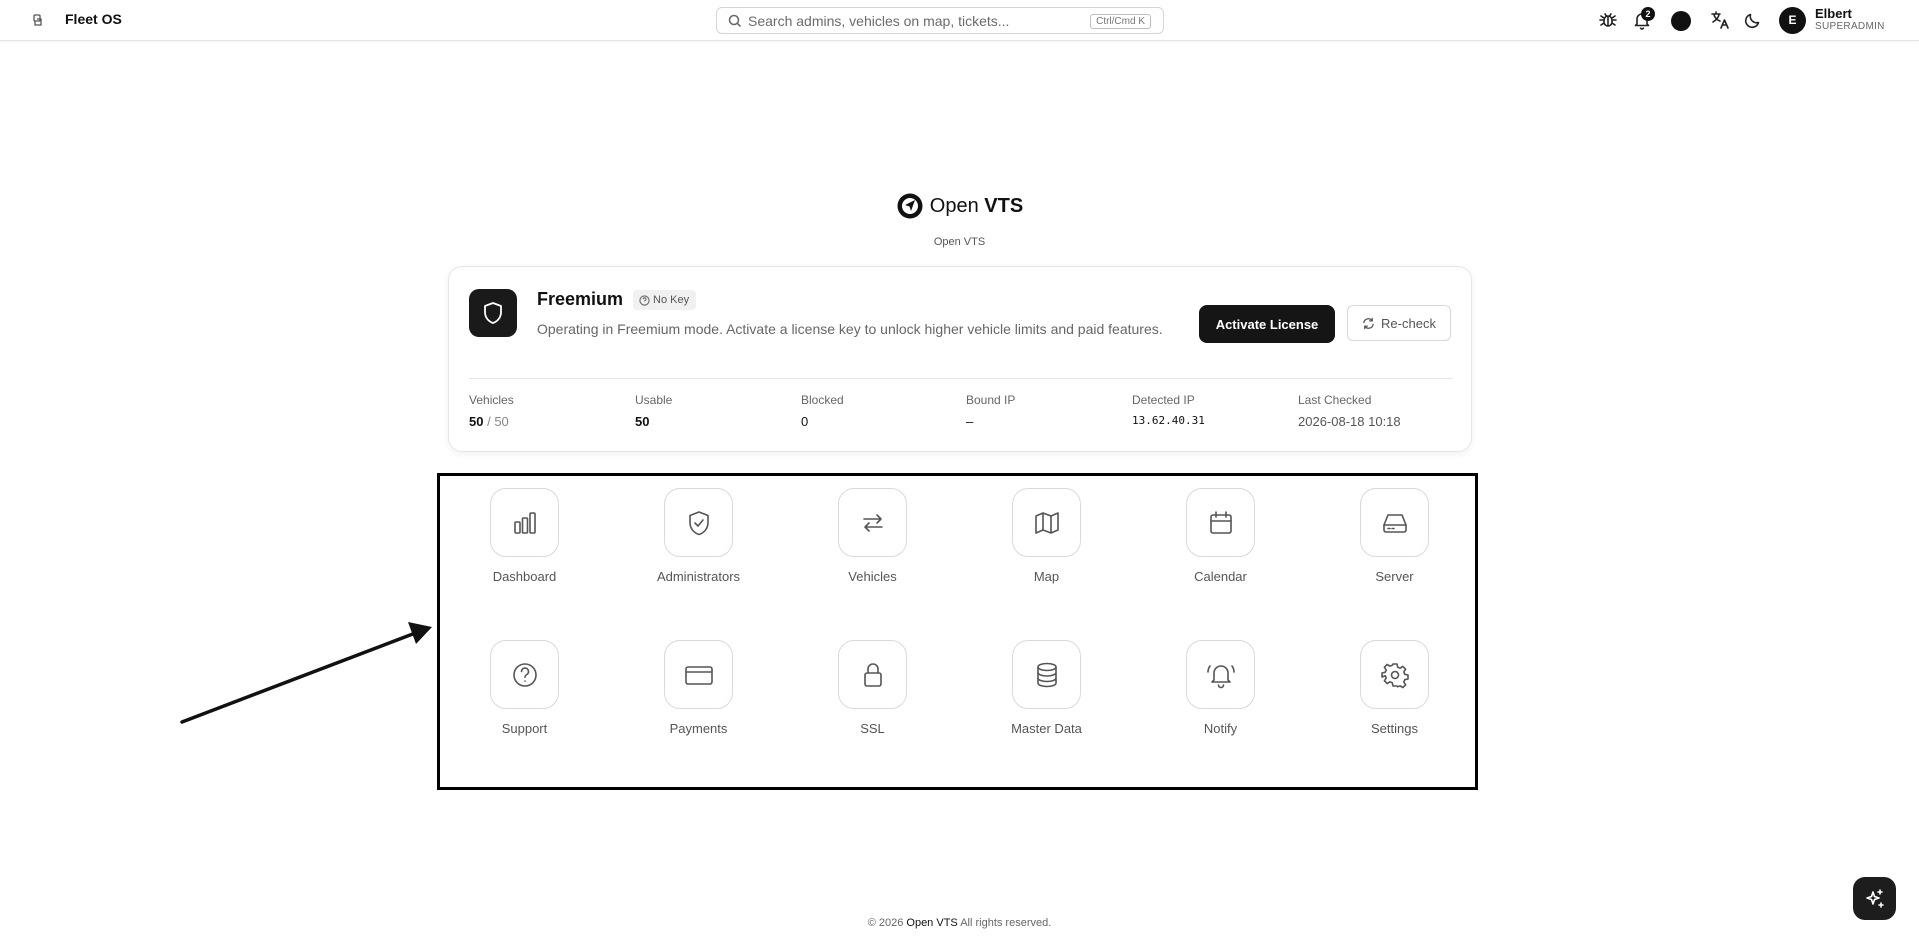 This screenshot has height=943, width=1919. Describe the element at coordinates (872, 728) in the screenshot. I see `tile-label: SSL` at that location.